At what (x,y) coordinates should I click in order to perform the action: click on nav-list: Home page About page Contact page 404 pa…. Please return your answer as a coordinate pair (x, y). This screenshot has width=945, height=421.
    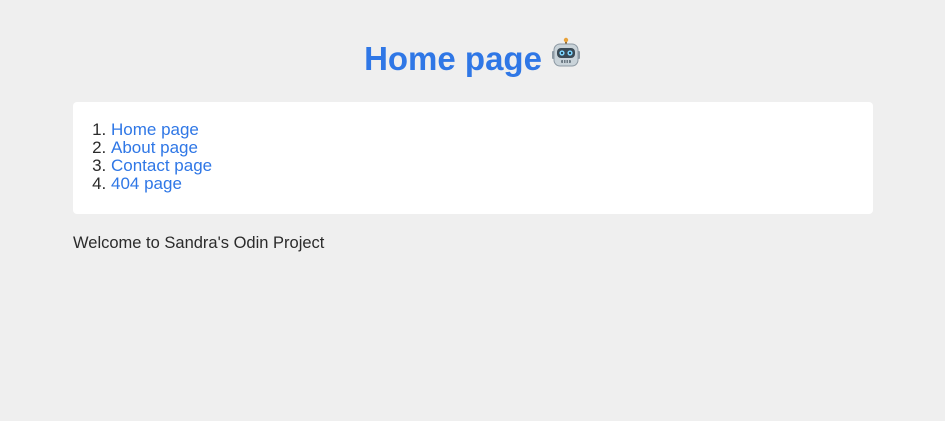
    Looking at the image, I should click on (473, 157).